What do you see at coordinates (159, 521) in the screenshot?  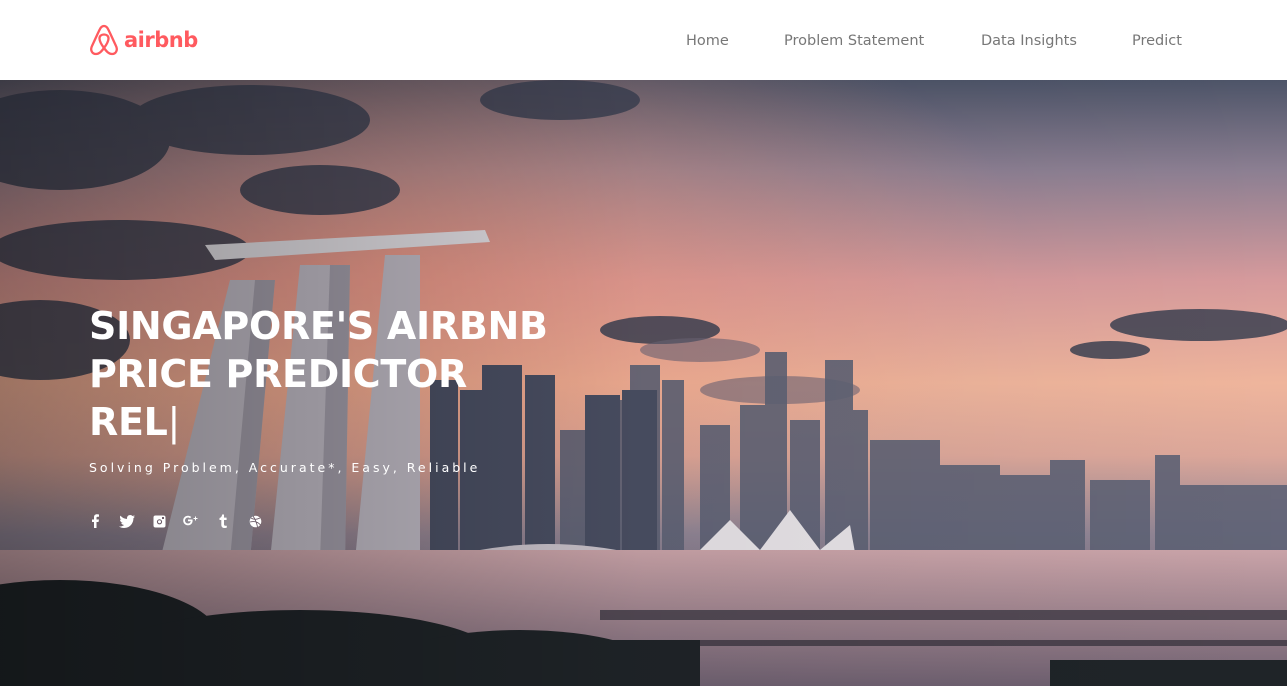 I see `instagram-icon` at bounding box center [159, 521].